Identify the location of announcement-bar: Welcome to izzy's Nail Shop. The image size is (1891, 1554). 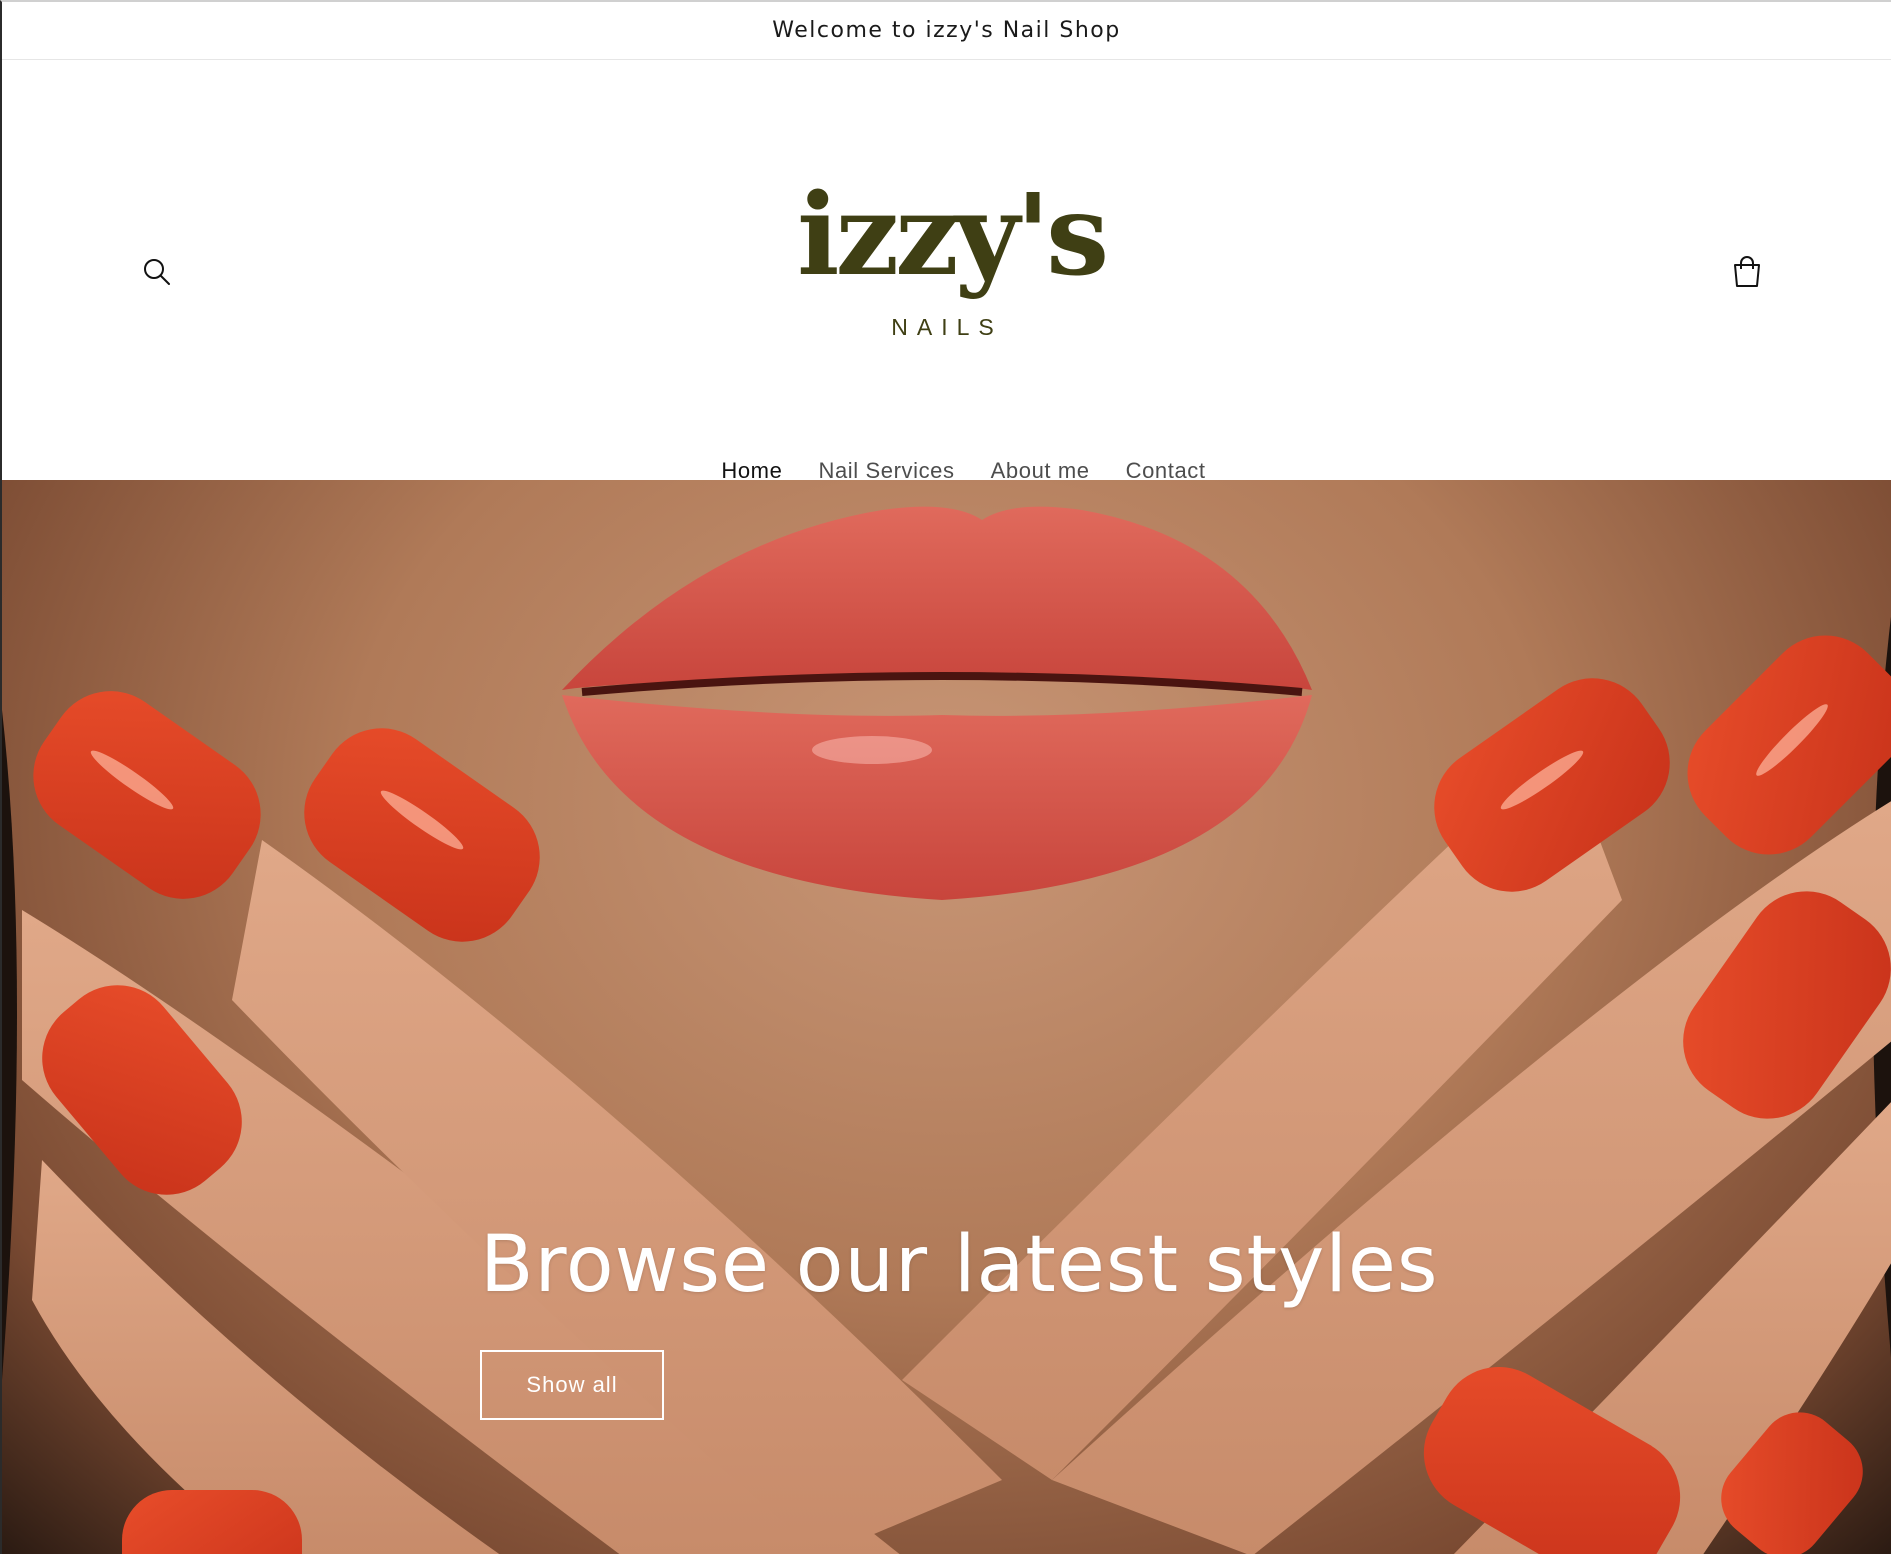
(946, 31).